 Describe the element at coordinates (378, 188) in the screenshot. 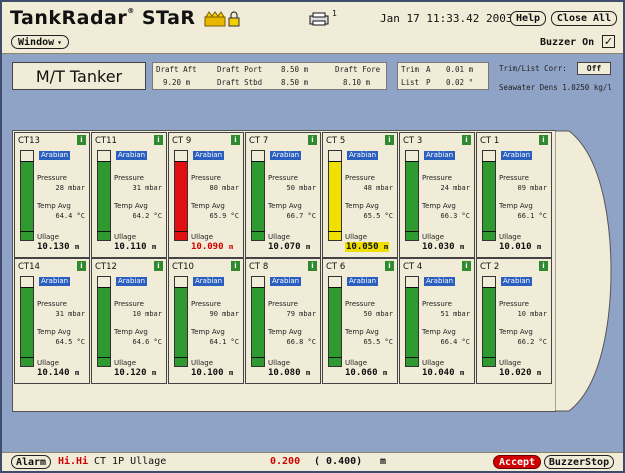

I see `pressure-value: 48 mbar` at that location.